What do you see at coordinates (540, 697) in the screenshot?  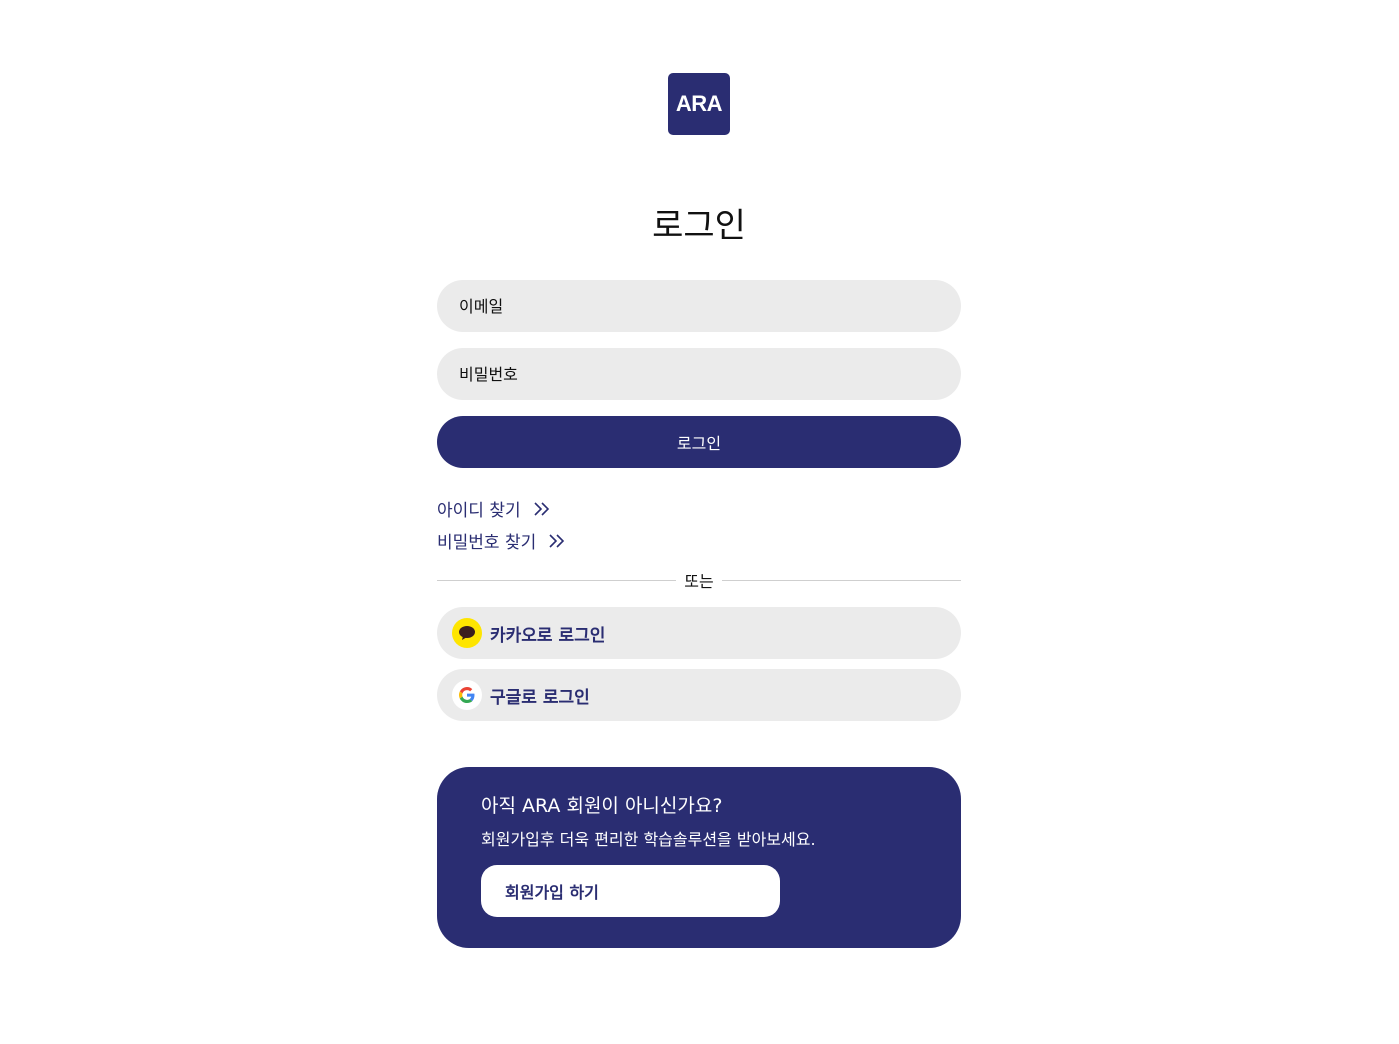 I see `google-login-label: 구글로 로그인` at bounding box center [540, 697].